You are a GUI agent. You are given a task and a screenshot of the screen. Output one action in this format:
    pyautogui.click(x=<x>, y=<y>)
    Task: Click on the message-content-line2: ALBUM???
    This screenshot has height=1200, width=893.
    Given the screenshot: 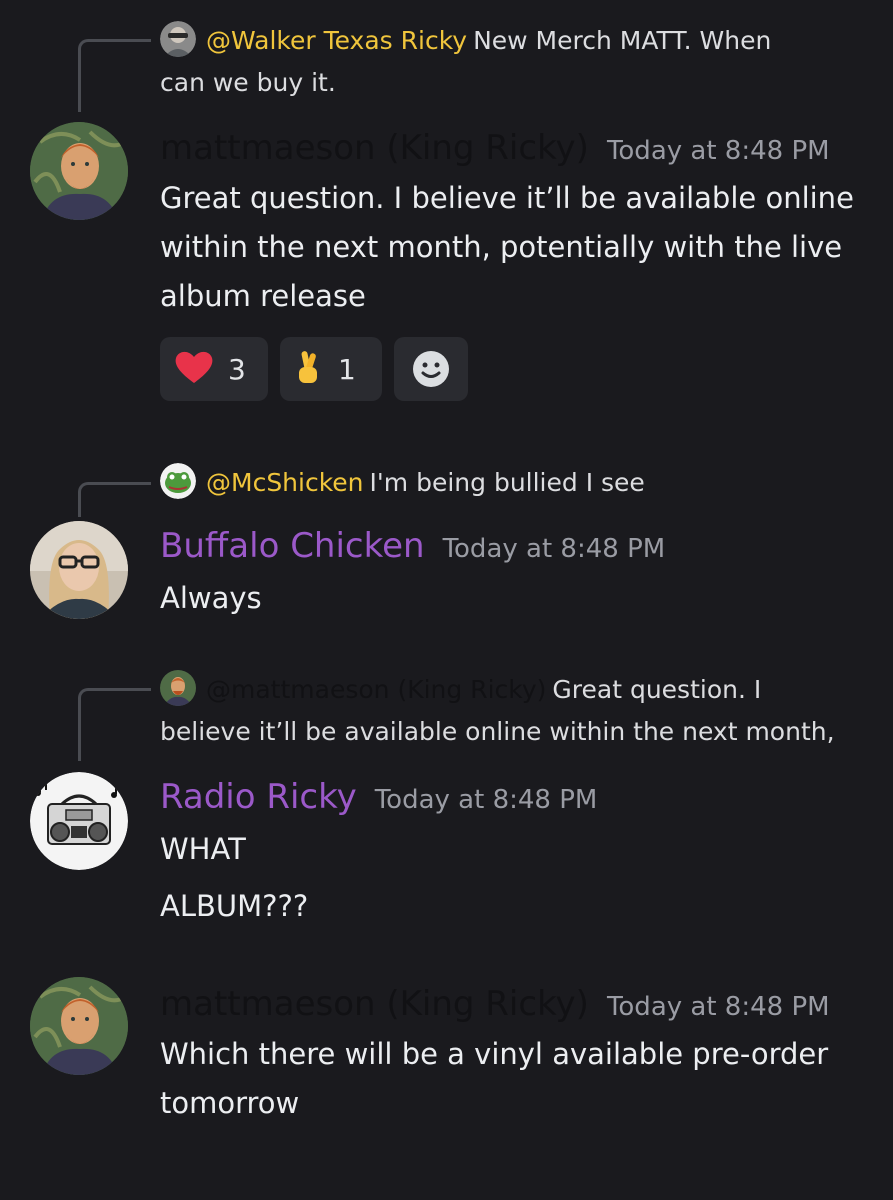 What is the action you would take?
    pyautogui.click(x=234, y=906)
    